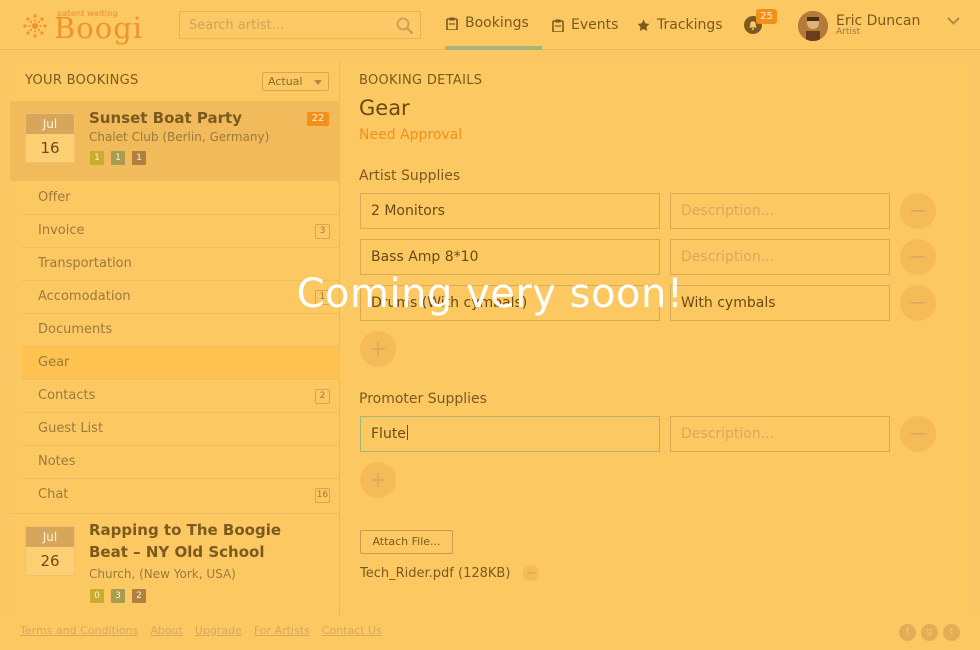 This screenshot has width=980, height=650. Describe the element at coordinates (181, 231) in the screenshot. I see `menu-item-invoice: Invoice 3` at that location.